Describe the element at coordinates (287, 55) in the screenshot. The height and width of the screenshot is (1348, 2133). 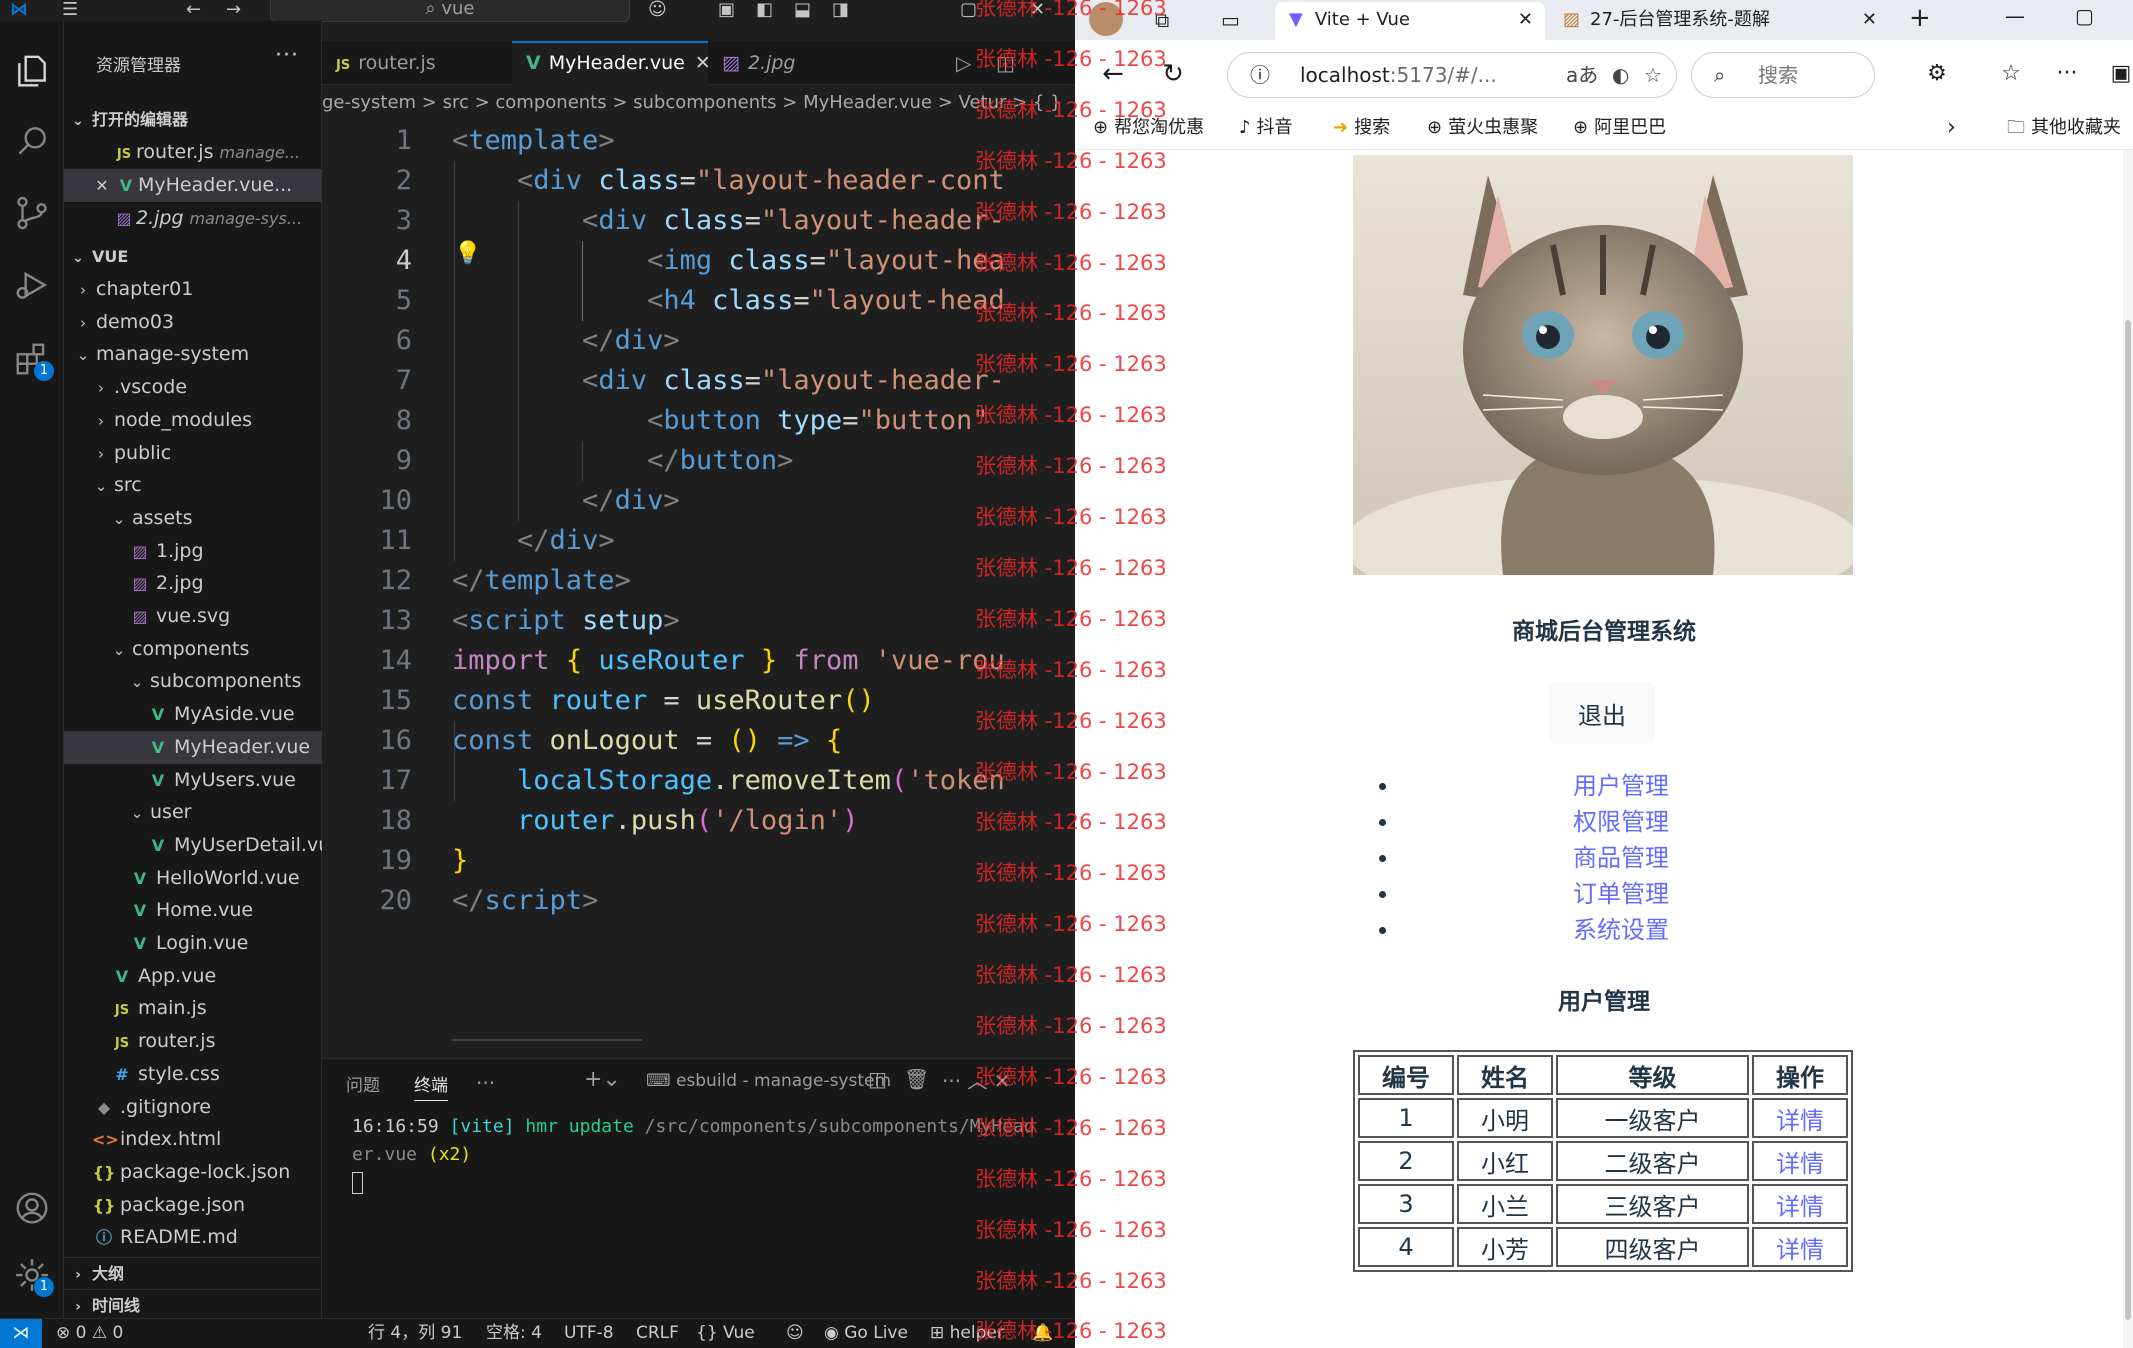
I see `more-actions-icon: ···` at that location.